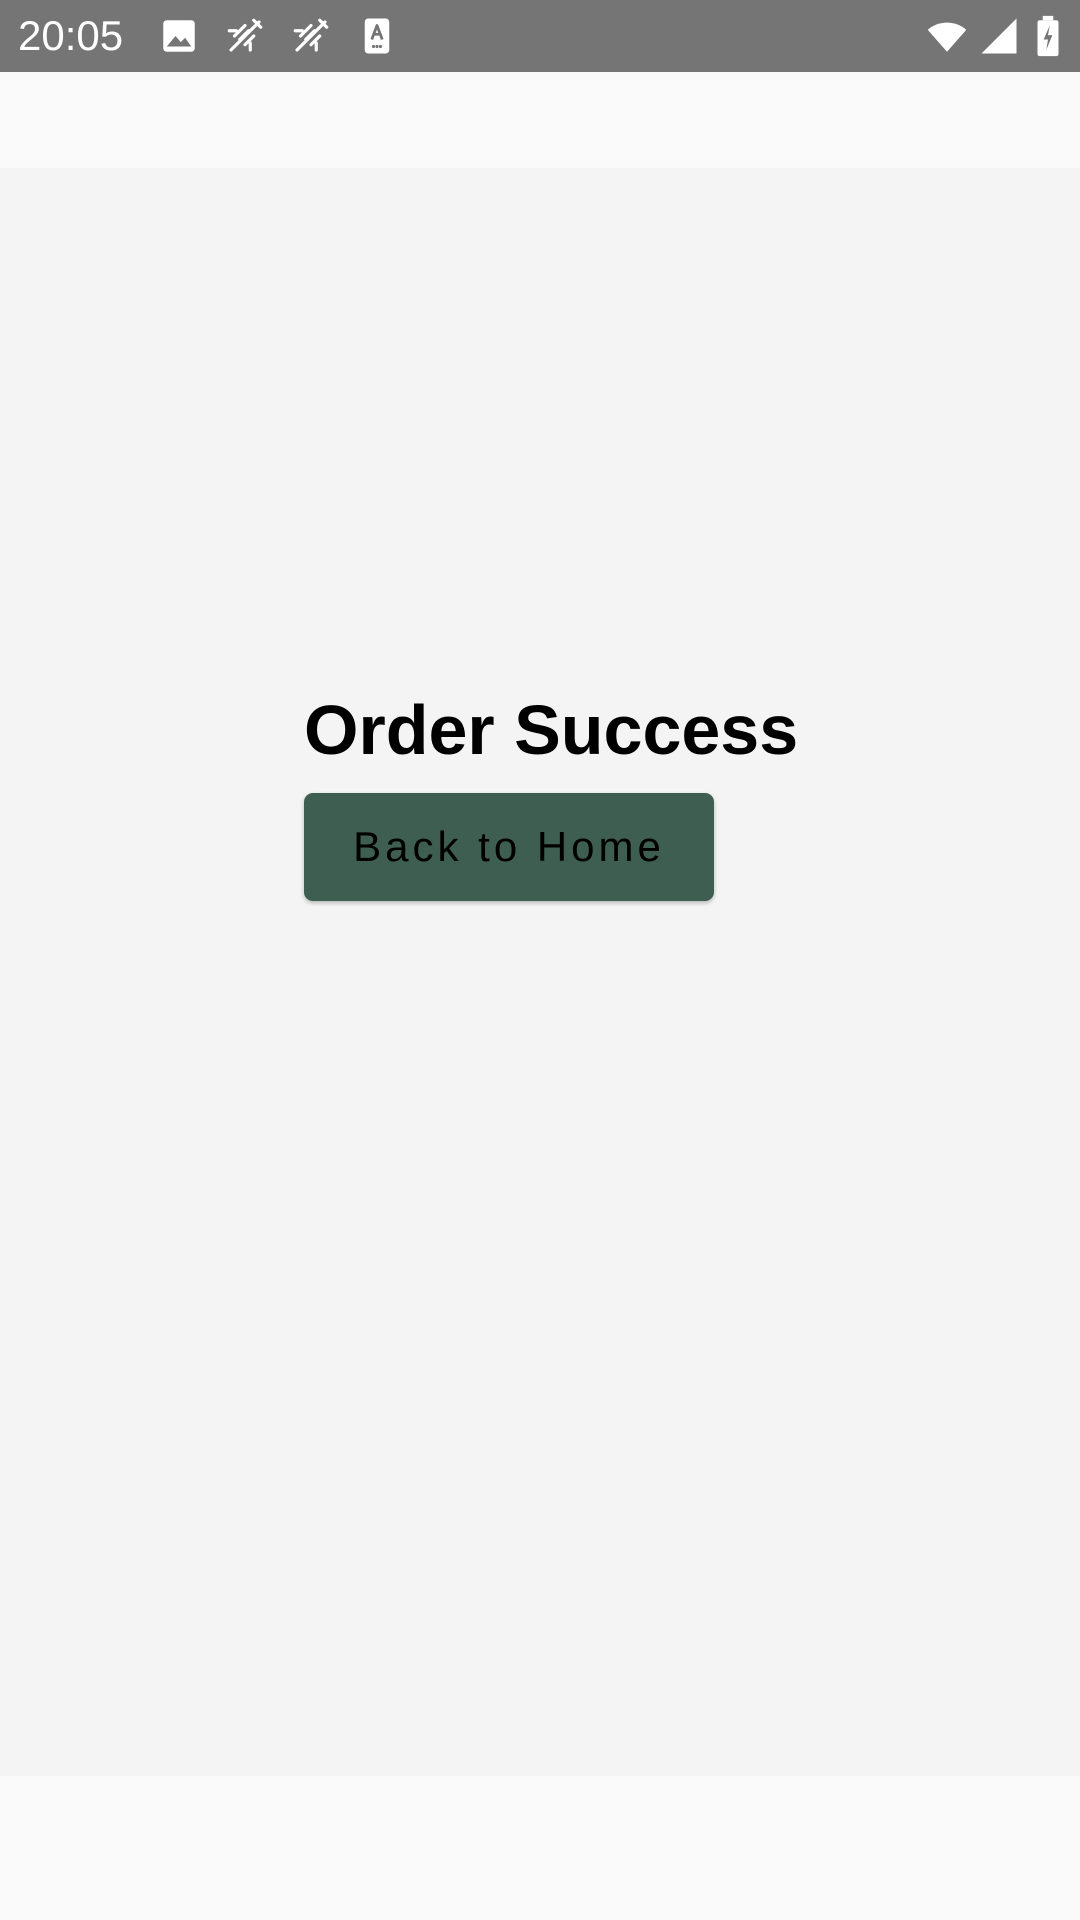 The image size is (1080, 1920). What do you see at coordinates (999, 36) in the screenshot?
I see `cell-signal-icon` at bounding box center [999, 36].